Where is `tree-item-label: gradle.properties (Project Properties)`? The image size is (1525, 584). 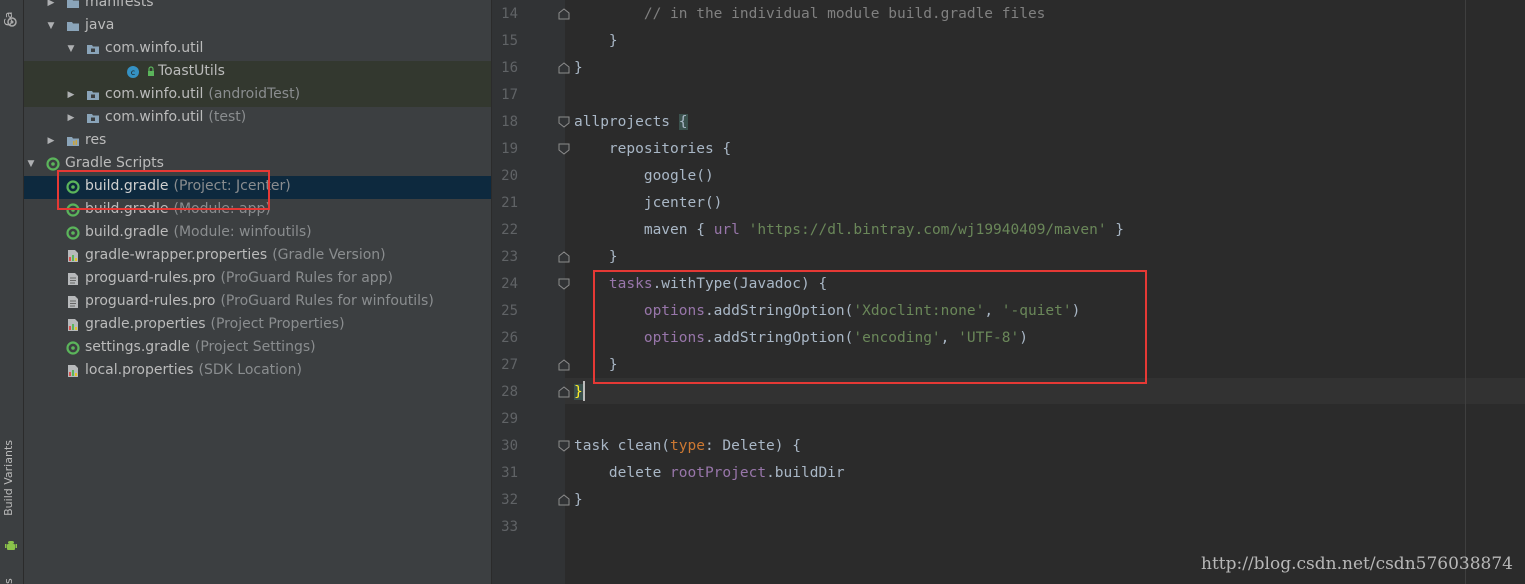 tree-item-label: gradle.properties (Project Properties) is located at coordinates (215, 324).